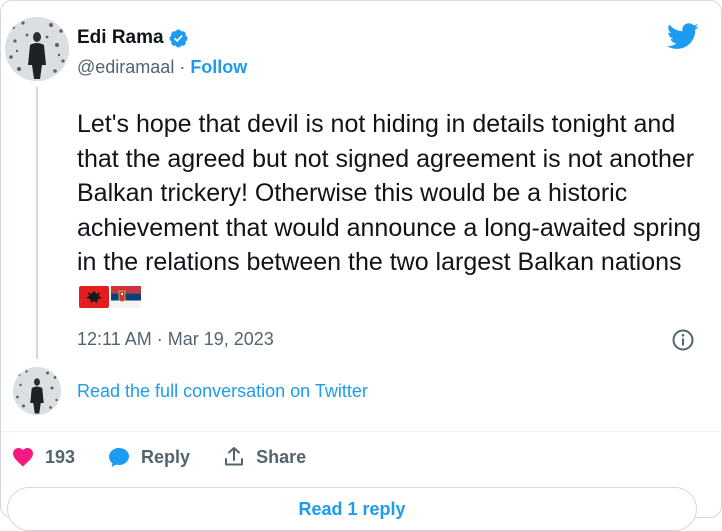 This screenshot has height=531, width=722. Describe the element at coordinates (126, 296) in the screenshot. I see `serbia-flag-icon` at that location.